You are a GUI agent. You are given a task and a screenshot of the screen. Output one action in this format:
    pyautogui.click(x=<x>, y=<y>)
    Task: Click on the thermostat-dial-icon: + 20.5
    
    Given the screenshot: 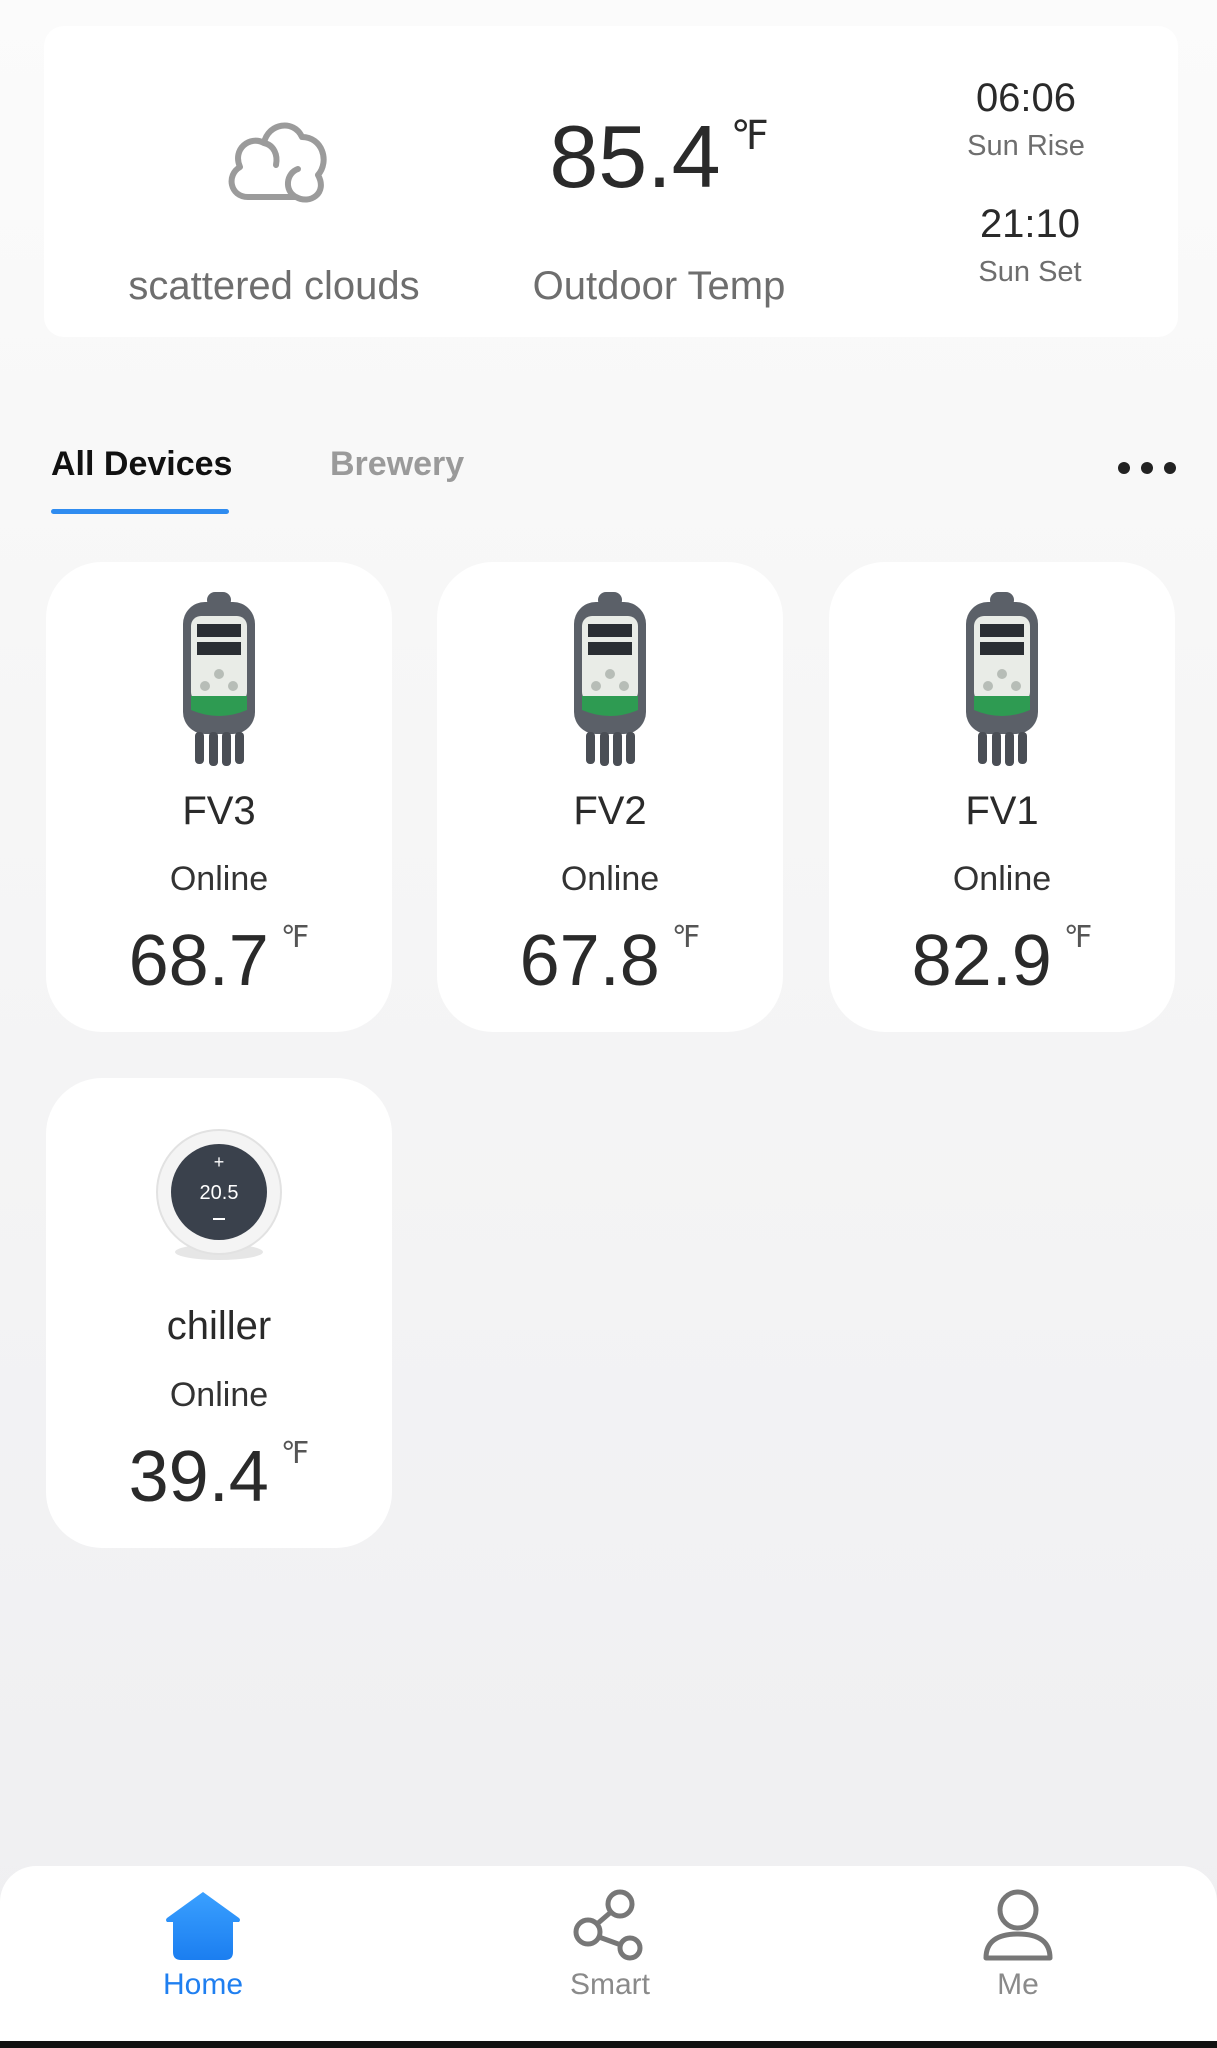 What is the action you would take?
    pyautogui.click(x=219, y=1194)
    